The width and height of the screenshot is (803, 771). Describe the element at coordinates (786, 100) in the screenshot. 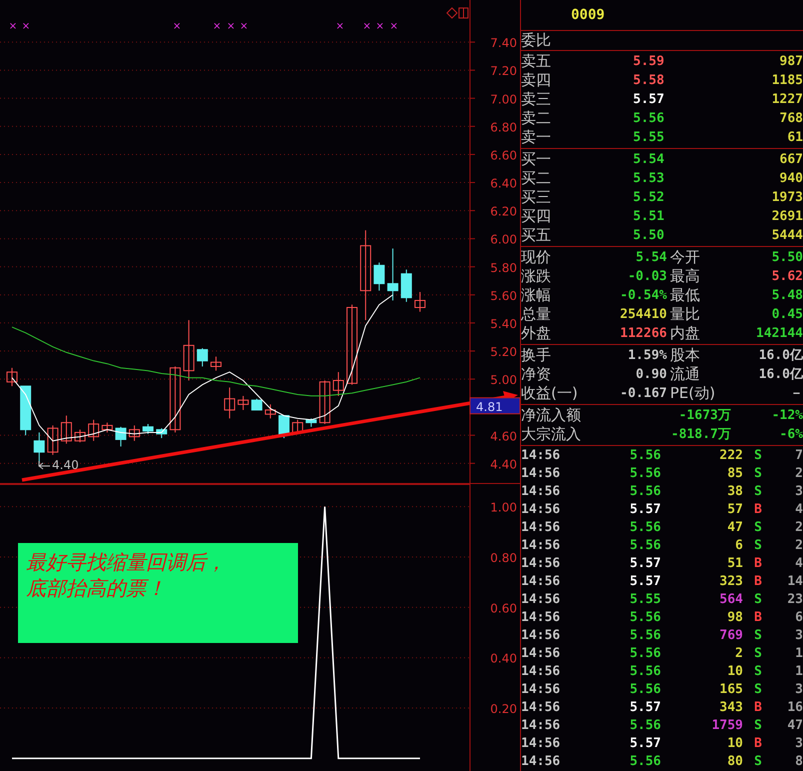

I see `ask-volume: 1227` at that location.